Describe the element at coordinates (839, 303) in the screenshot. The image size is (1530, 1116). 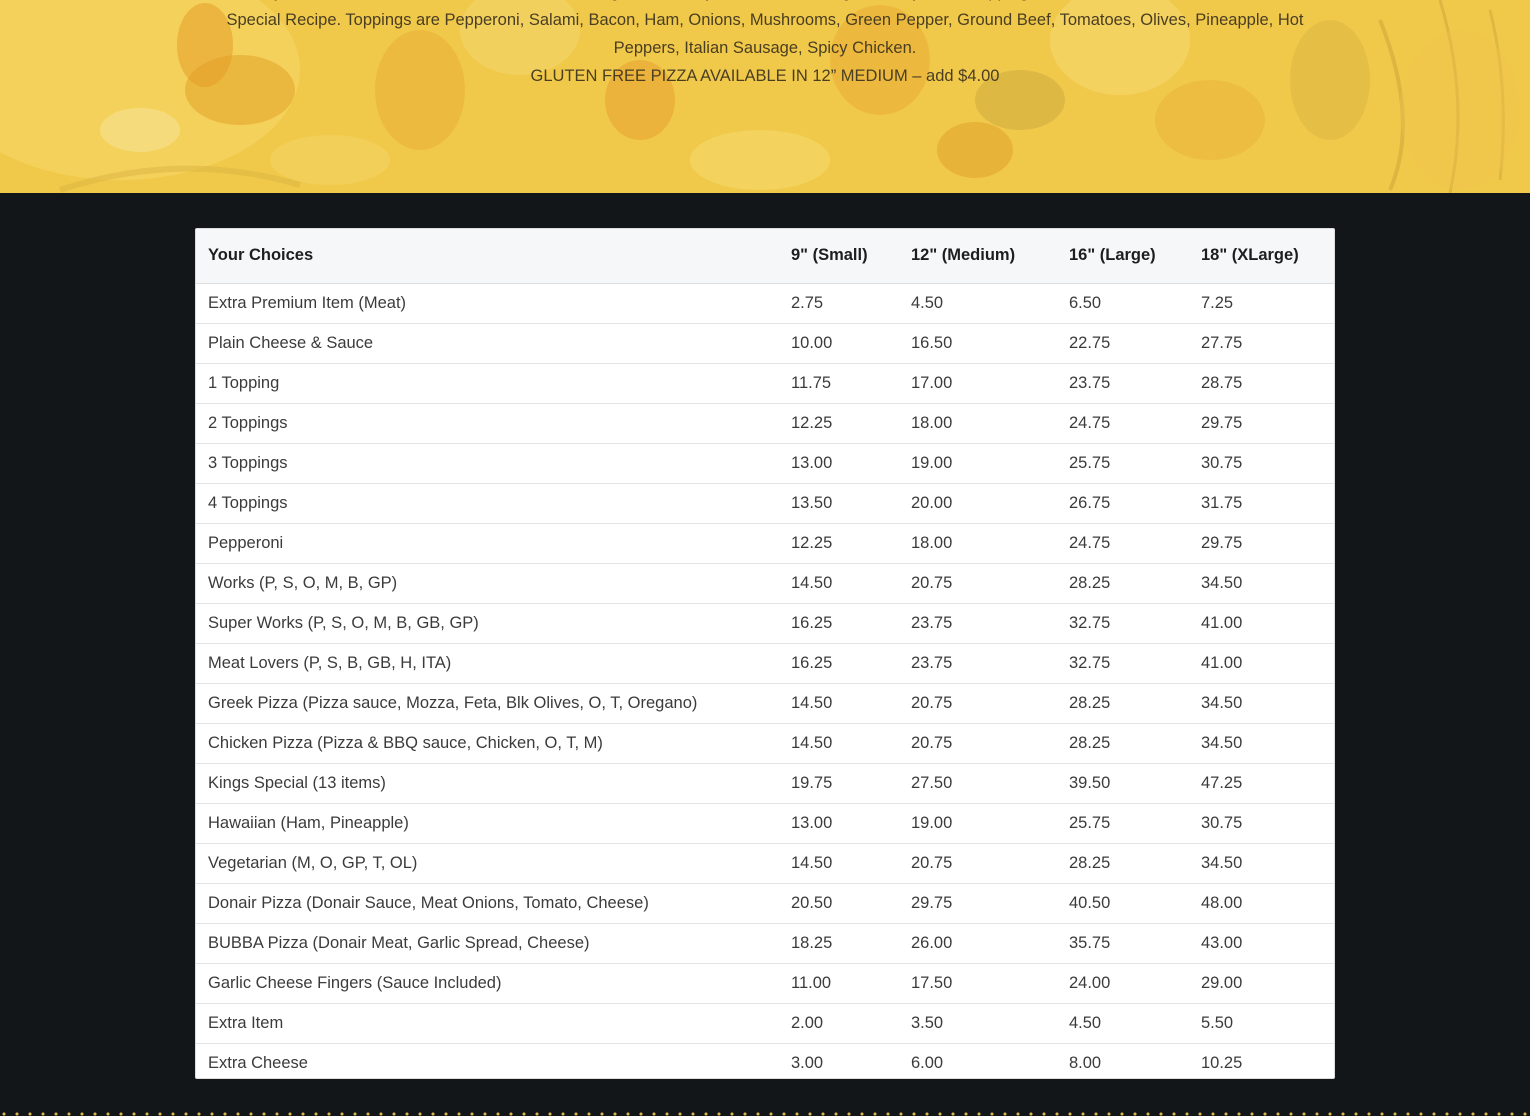
I see `price-small: 2.75` at that location.